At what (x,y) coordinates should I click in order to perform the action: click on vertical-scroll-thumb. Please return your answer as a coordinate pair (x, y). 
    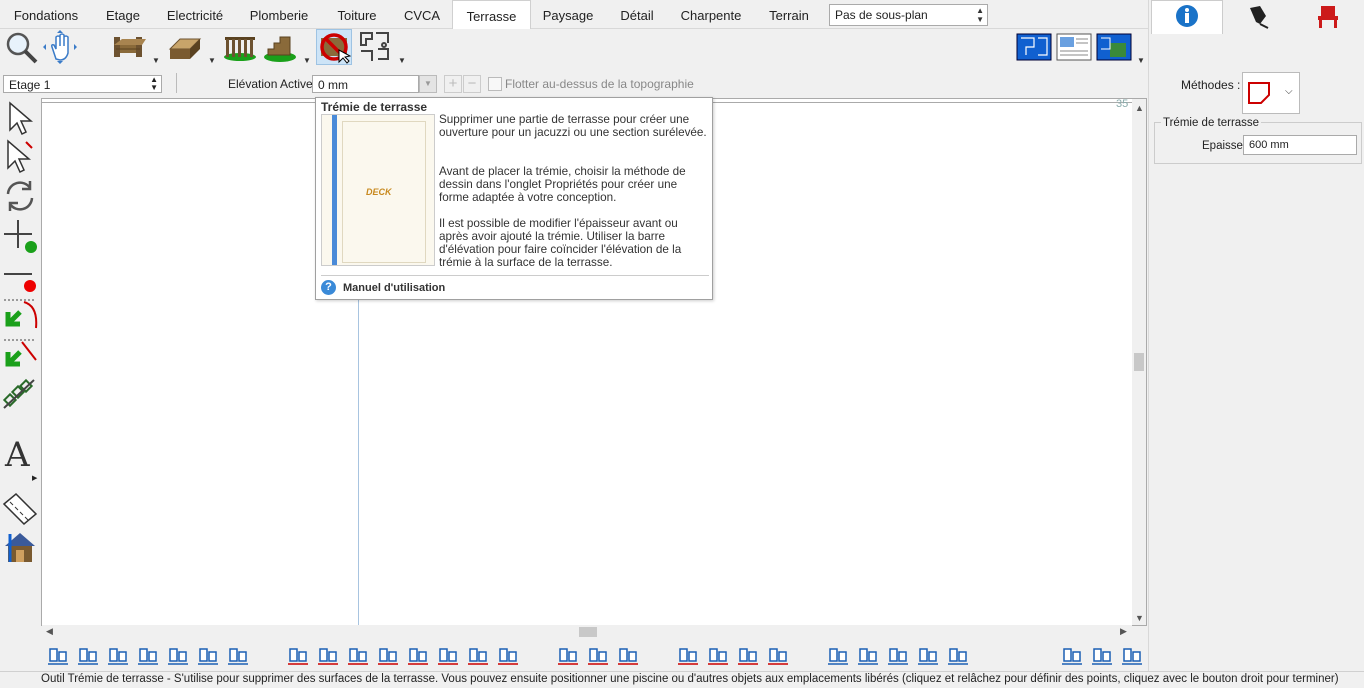
    Looking at the image, I should click on (1139, 362).